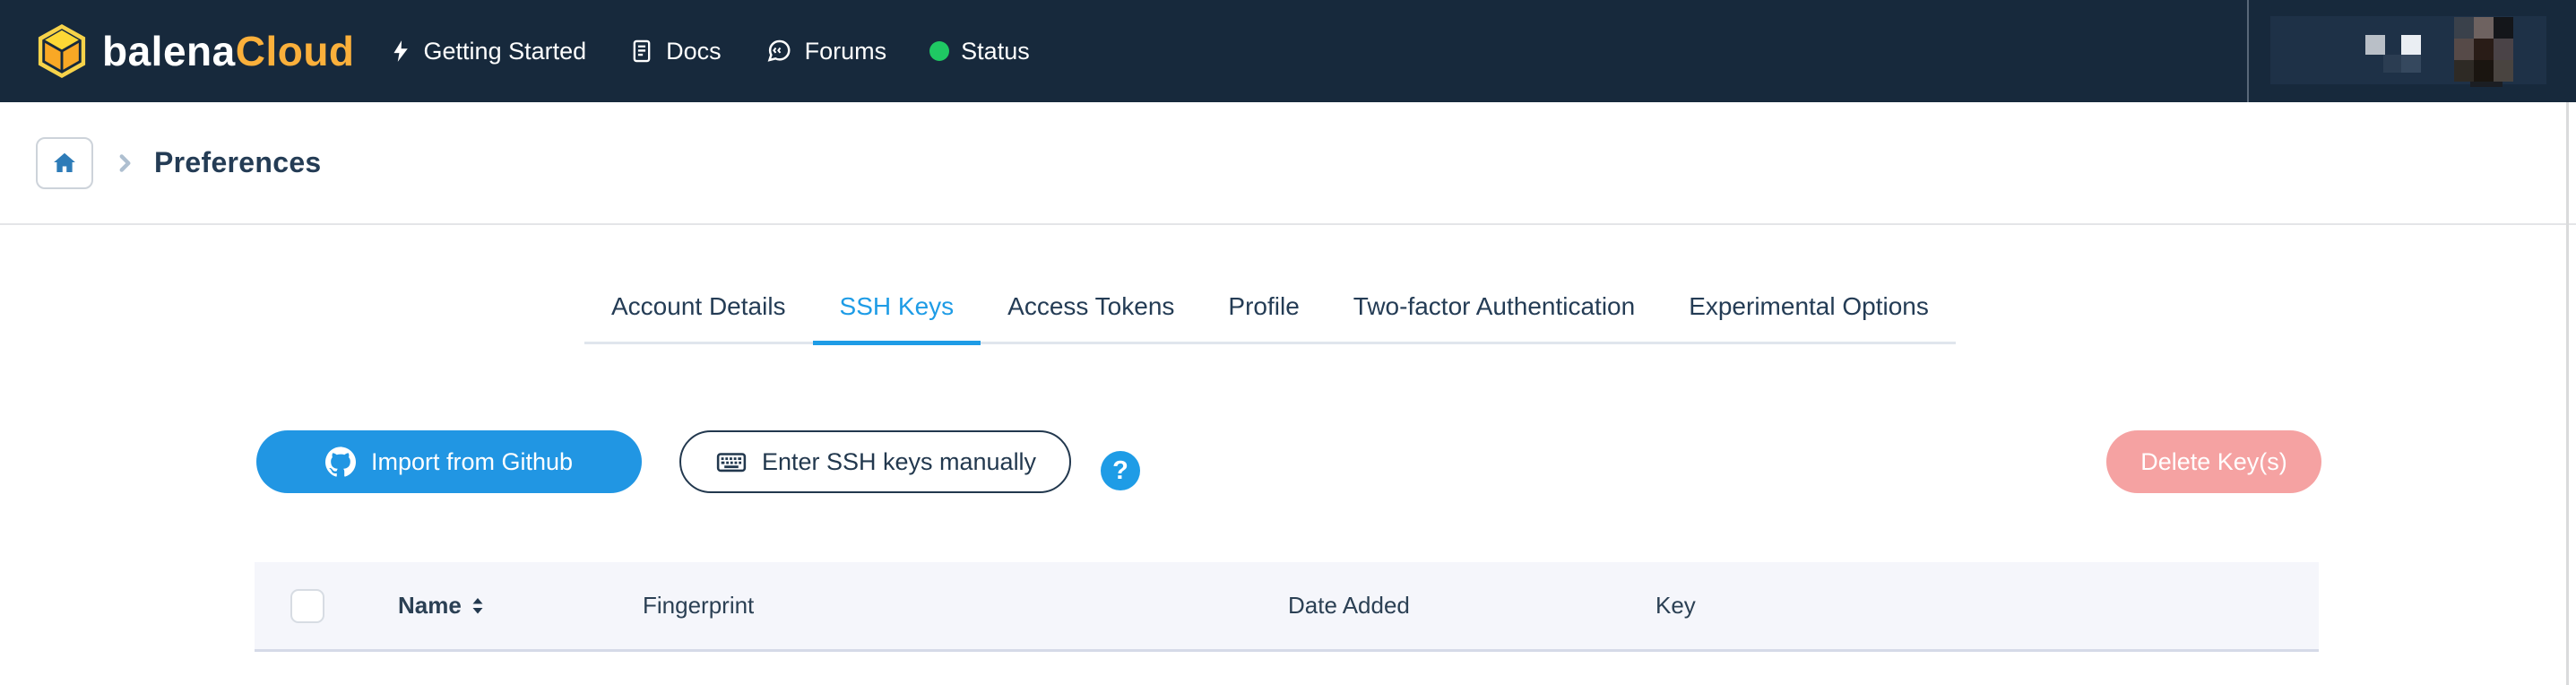  Describe the element at coordinates (845, 51) in the screenshot. I see `nav-label: Forums` at that location.